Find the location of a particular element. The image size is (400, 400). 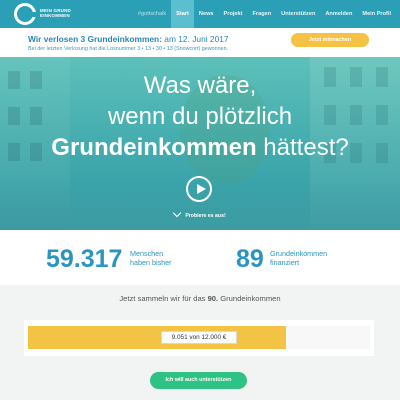

progress-fill is located at coordinates (157, 337).